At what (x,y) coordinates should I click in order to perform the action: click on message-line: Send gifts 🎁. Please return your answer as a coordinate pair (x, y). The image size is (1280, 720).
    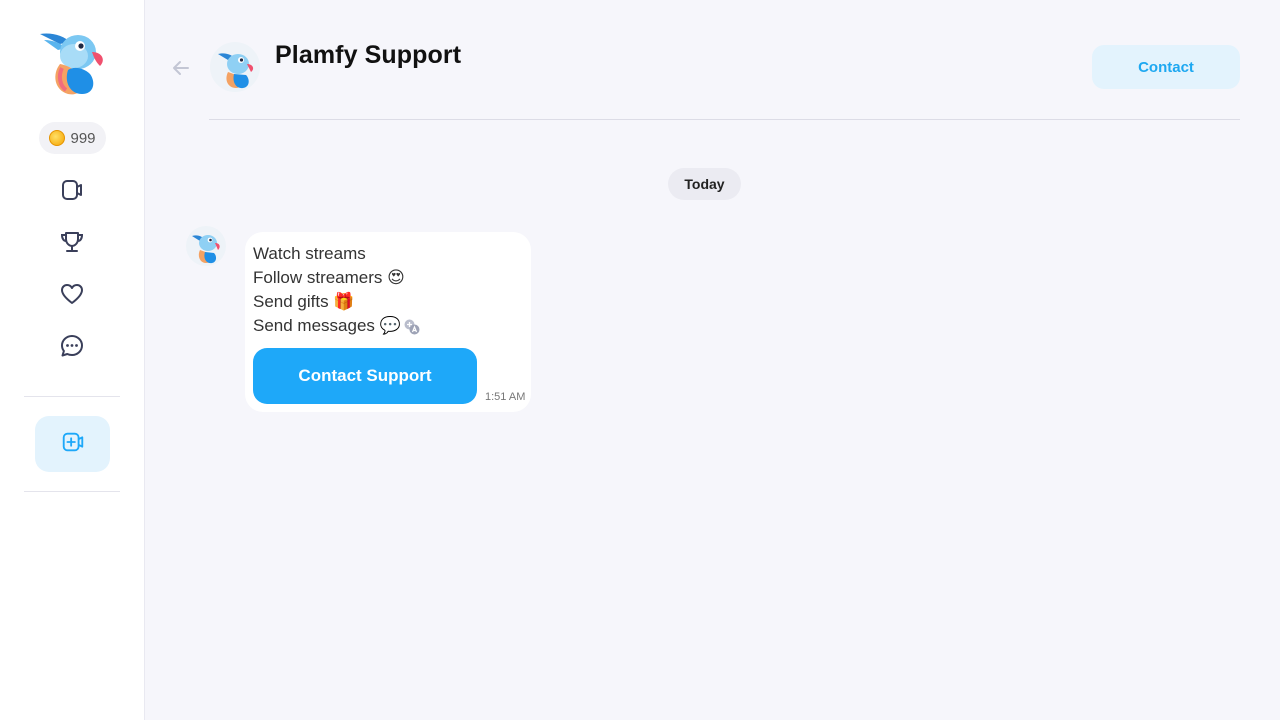
    Looking at the image, I should click on (304, 301).